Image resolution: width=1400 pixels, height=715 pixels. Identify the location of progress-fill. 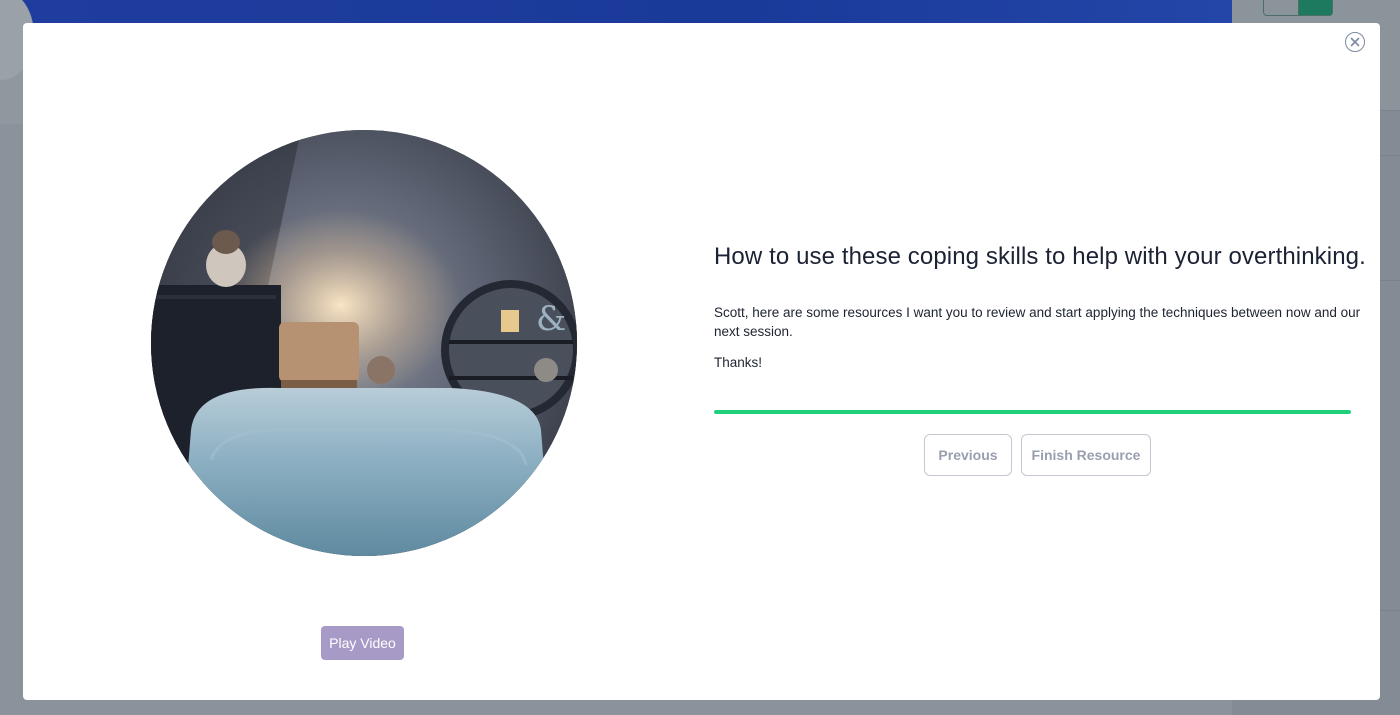
(1032, 412).